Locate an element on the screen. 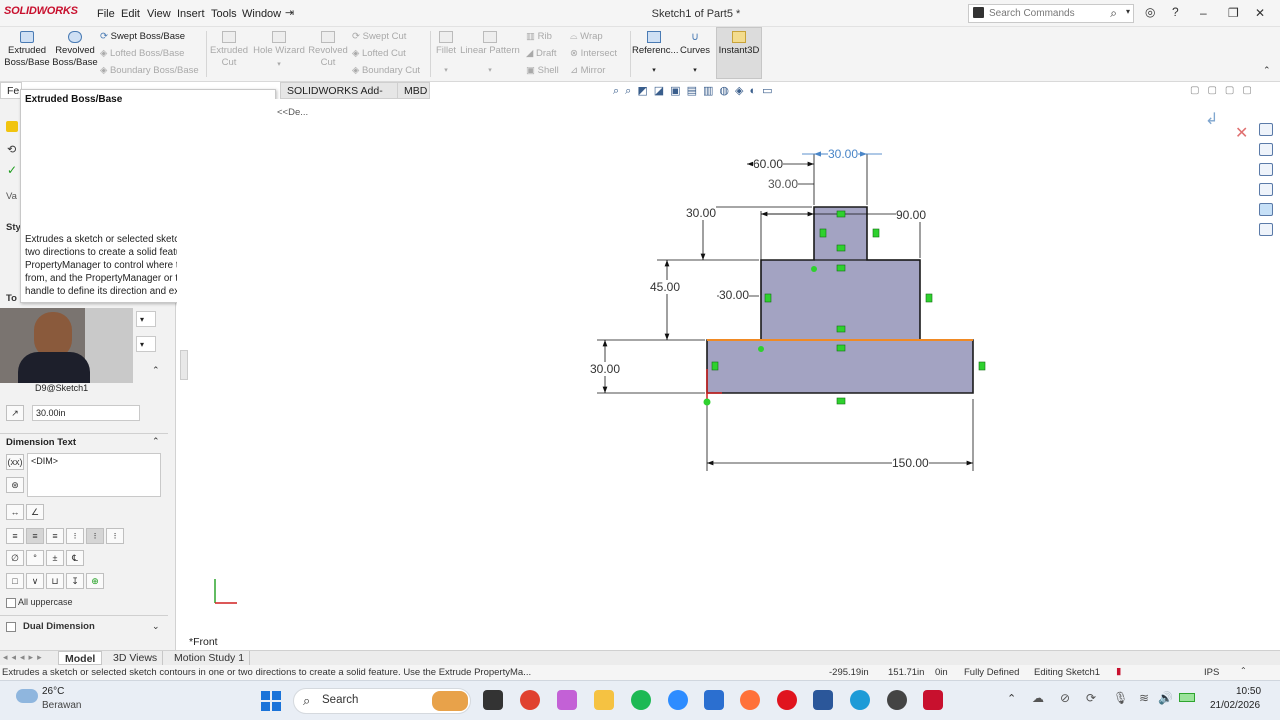  home-icon is located at coordinates (1266, 129).